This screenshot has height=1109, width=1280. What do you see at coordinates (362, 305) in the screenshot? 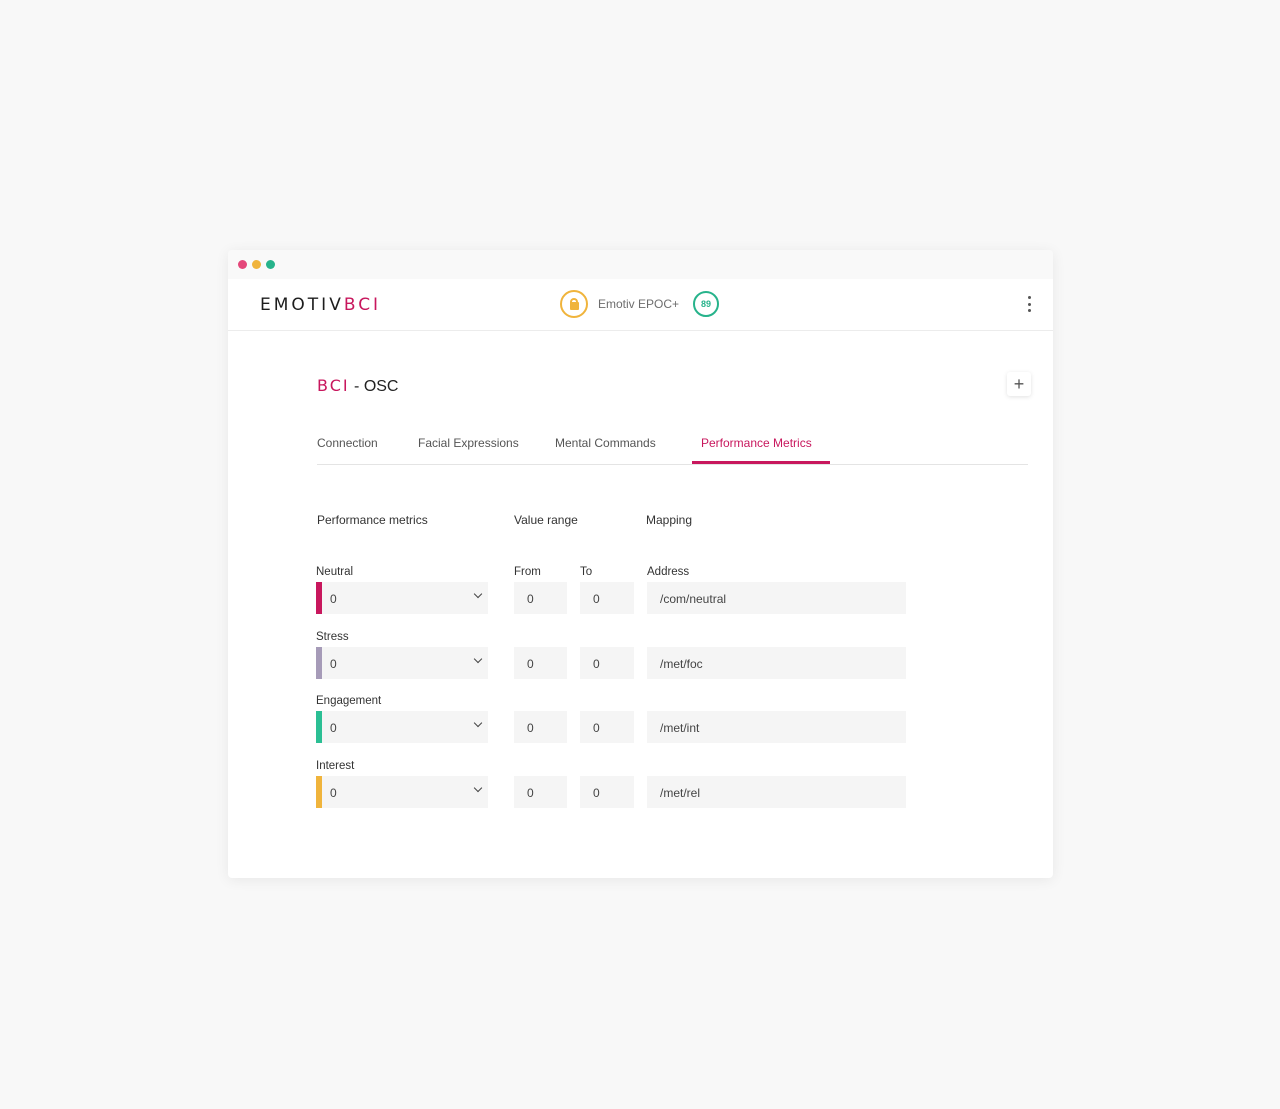
I see `logo-accent-text: BCI` at bounding box center [362, 305].